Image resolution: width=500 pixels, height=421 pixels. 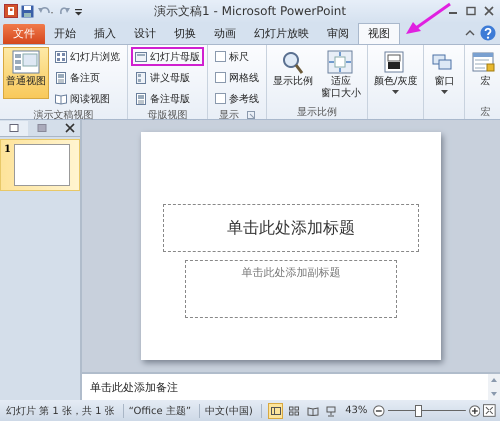 I want to click on ribbon-button: 宏, so click(x=484, y=73).